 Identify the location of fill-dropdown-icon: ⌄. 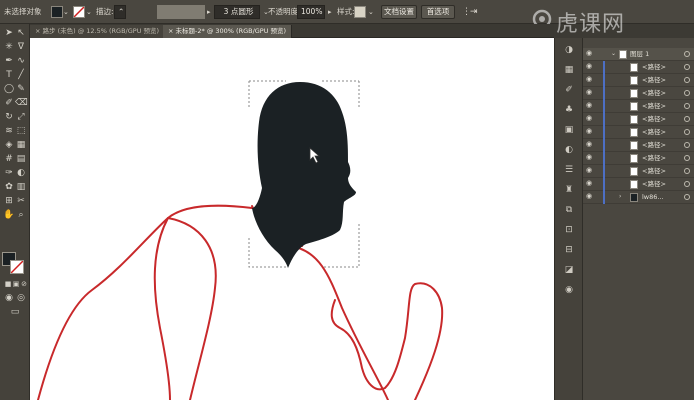
(66, 12).